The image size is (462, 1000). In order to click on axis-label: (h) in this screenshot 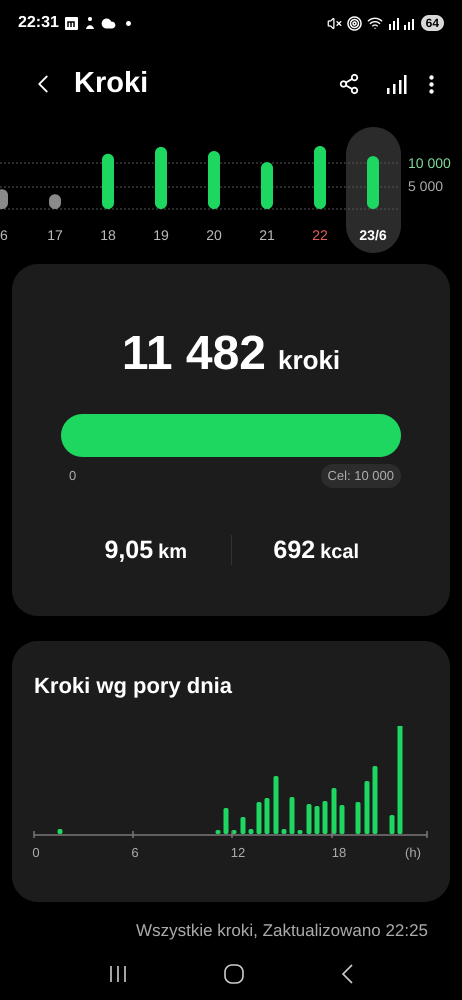, I will do `click(413, 852)`.